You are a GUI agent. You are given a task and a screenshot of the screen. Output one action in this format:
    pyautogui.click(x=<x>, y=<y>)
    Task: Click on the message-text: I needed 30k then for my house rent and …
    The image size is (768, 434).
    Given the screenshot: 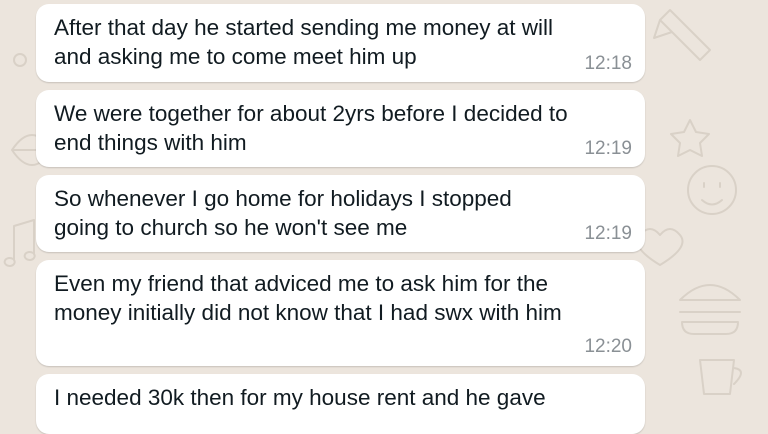 What is the action you would take?
    pyautogui.click(x=341, y=397)
    